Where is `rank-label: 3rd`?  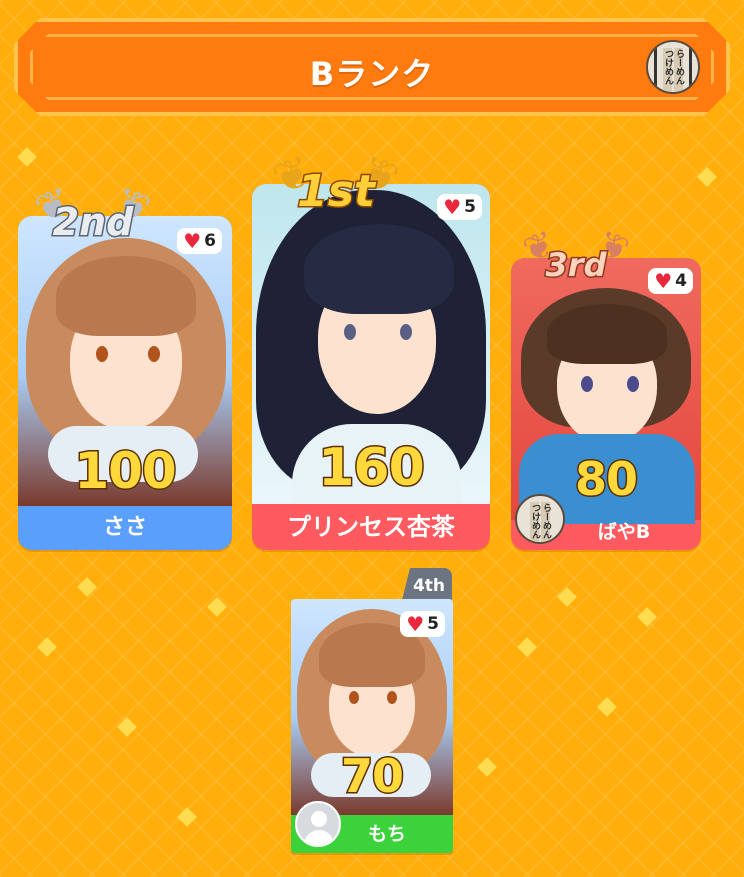 rank-label: 3rd is located at coordinates (576, 265).